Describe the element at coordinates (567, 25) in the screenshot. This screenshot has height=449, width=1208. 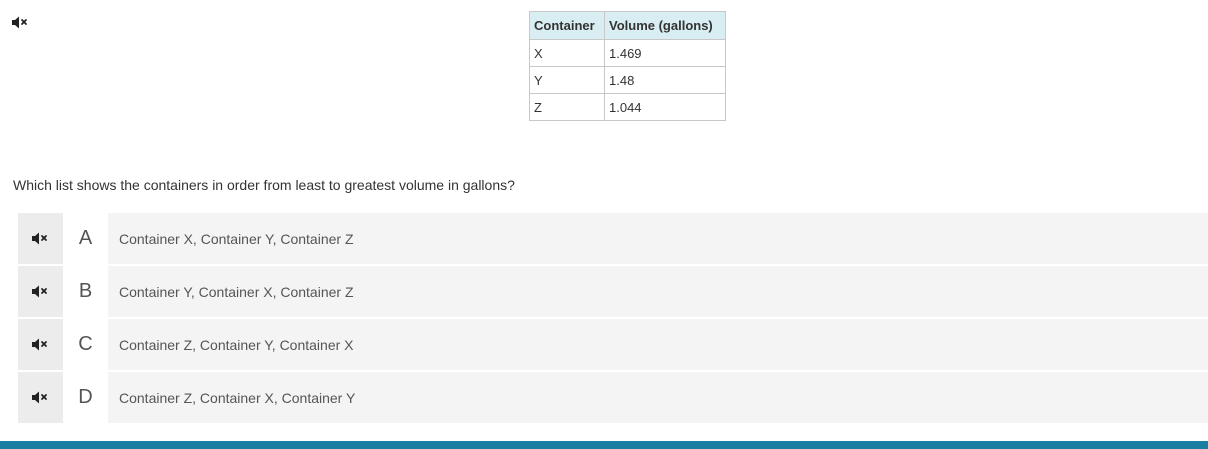
I see `table-header-container: Container` at that location.